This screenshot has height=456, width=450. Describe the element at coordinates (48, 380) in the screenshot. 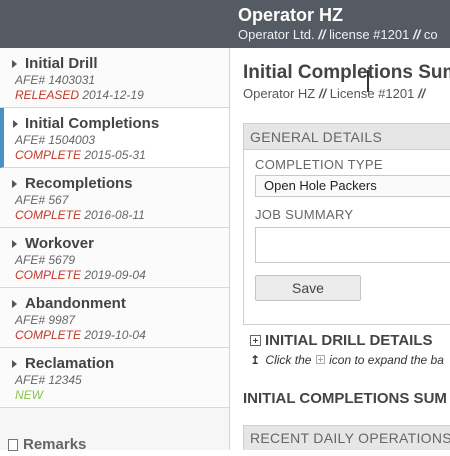

I see `afe-number: AFE# 12345` at that location.